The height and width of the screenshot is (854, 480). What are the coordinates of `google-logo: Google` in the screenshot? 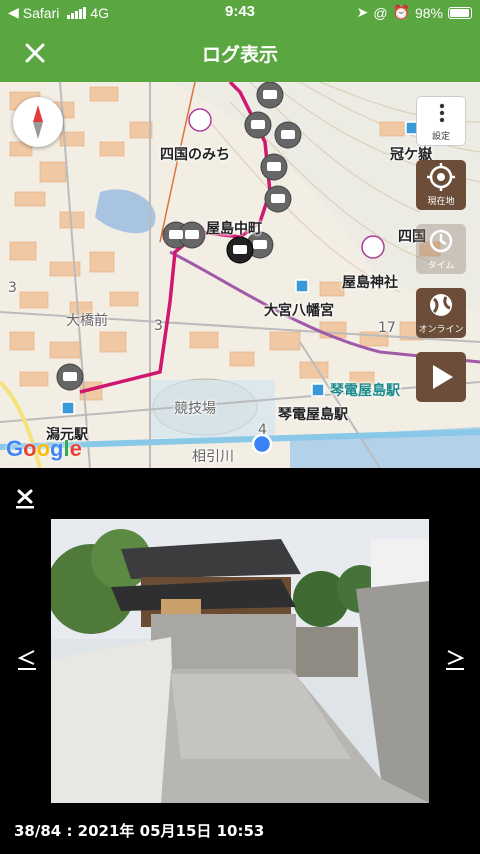 It's located at (44, 448).